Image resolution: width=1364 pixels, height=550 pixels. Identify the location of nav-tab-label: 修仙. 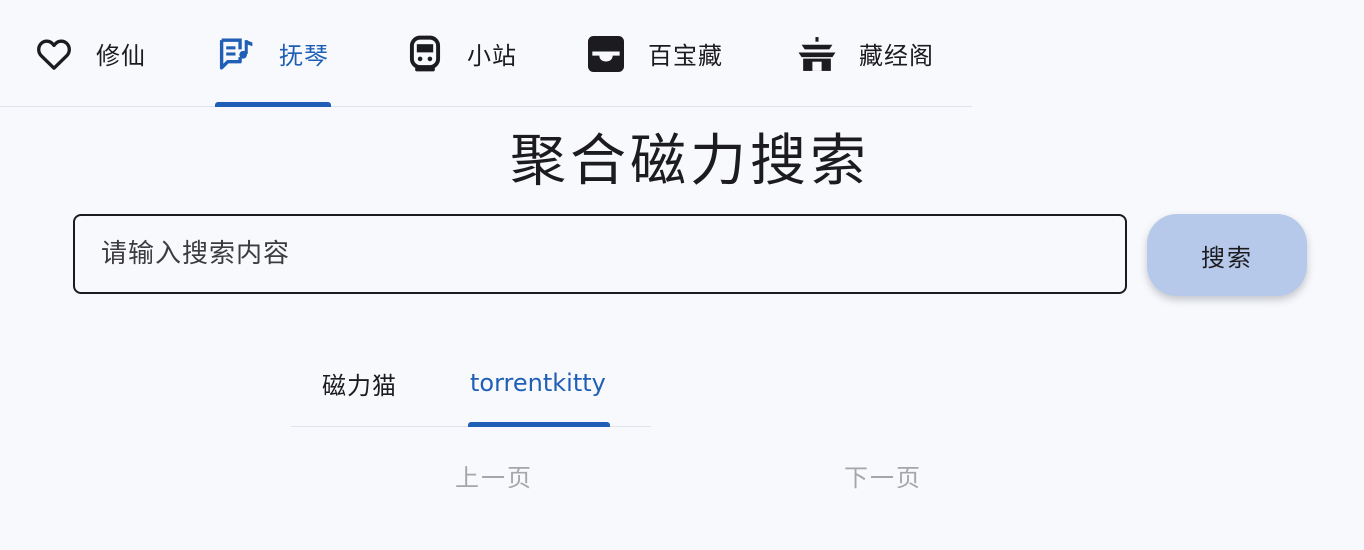
(121, 56).